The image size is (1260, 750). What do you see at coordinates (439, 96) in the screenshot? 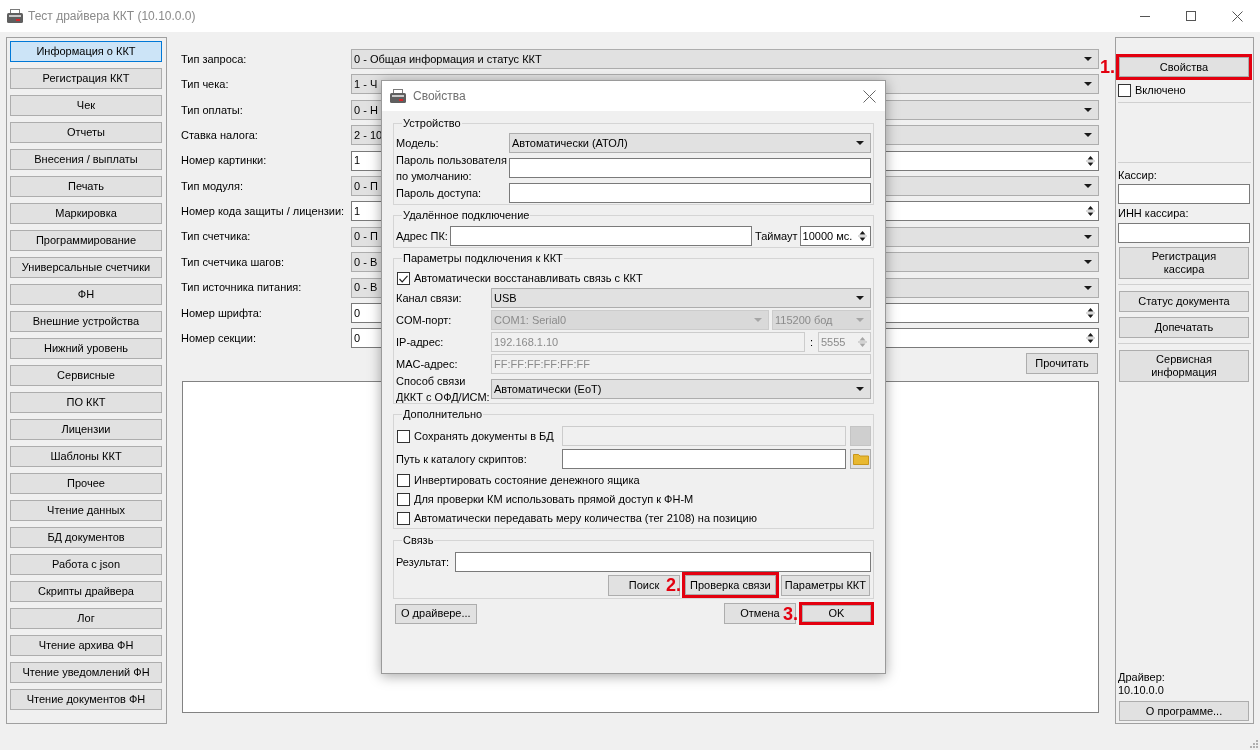
I see `dialog-title: Свойства` at bounding box center [439, 96].